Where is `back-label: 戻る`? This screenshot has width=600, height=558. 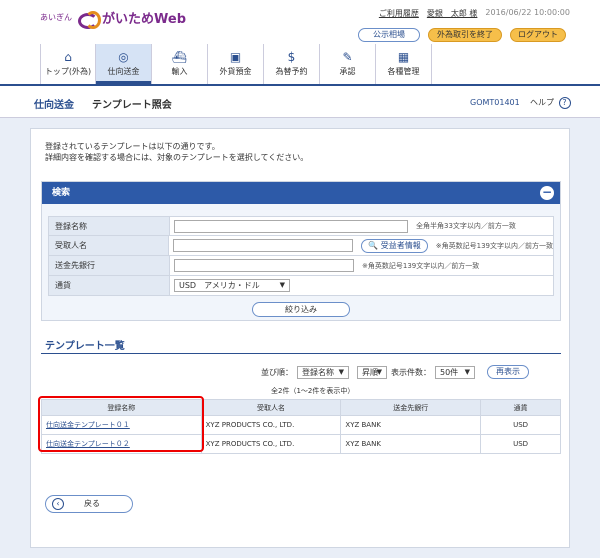
back-label: 戻る is located at coordinates (92, 503).